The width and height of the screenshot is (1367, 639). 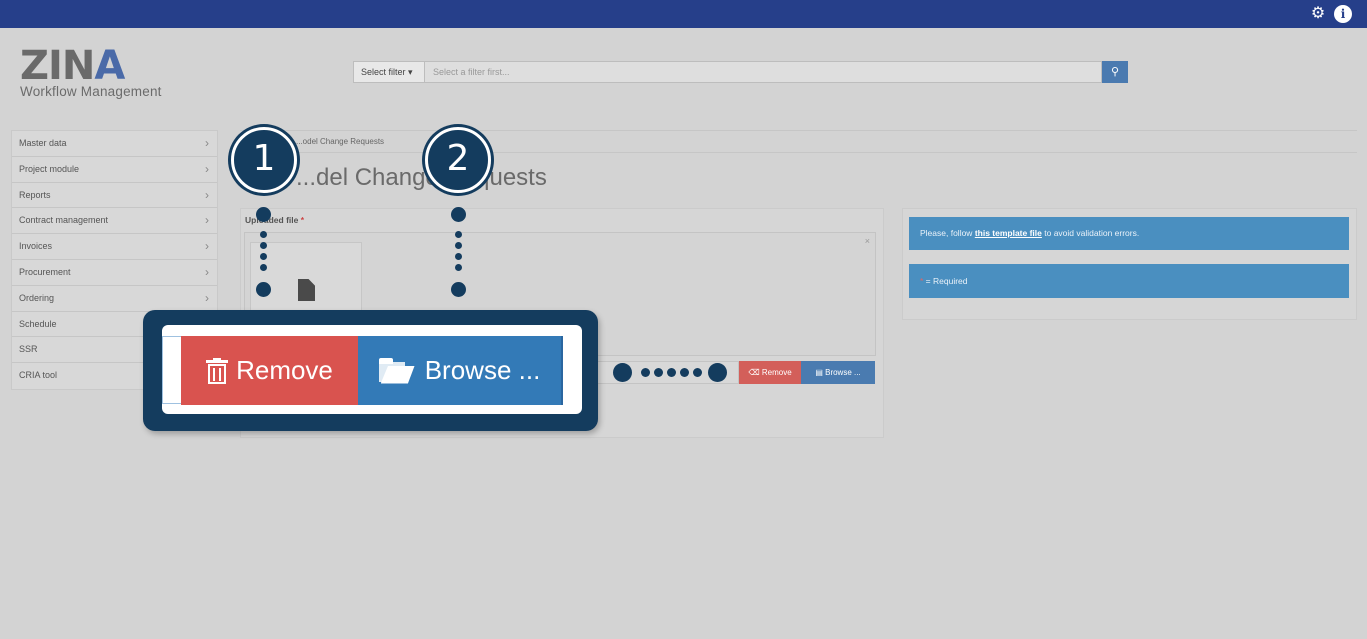 What do you see at coordinates (389, 72) in the screenshot?
I see `select-filter-button: Select filter ▾` at bounding box center [389, 72].